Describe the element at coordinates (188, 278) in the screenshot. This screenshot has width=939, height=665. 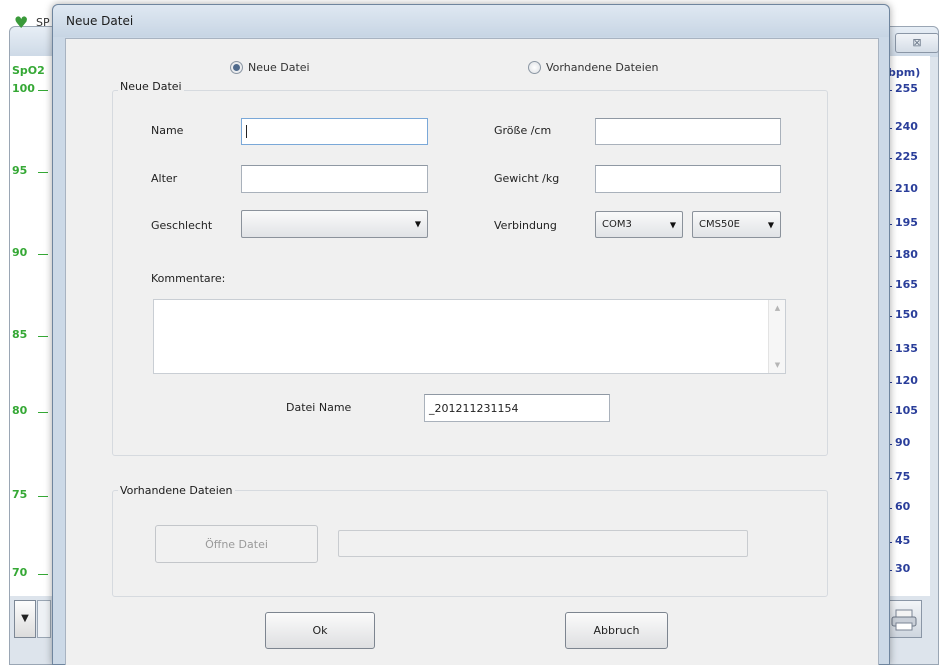
I see `comments-label: Kommentare:` at that location.